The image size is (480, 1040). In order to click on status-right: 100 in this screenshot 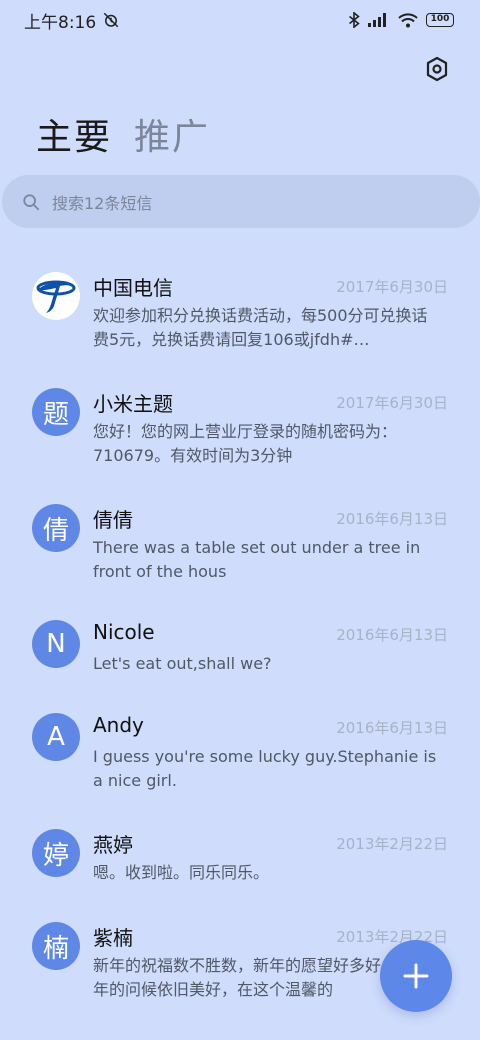, I will do `click(401, 20)`.